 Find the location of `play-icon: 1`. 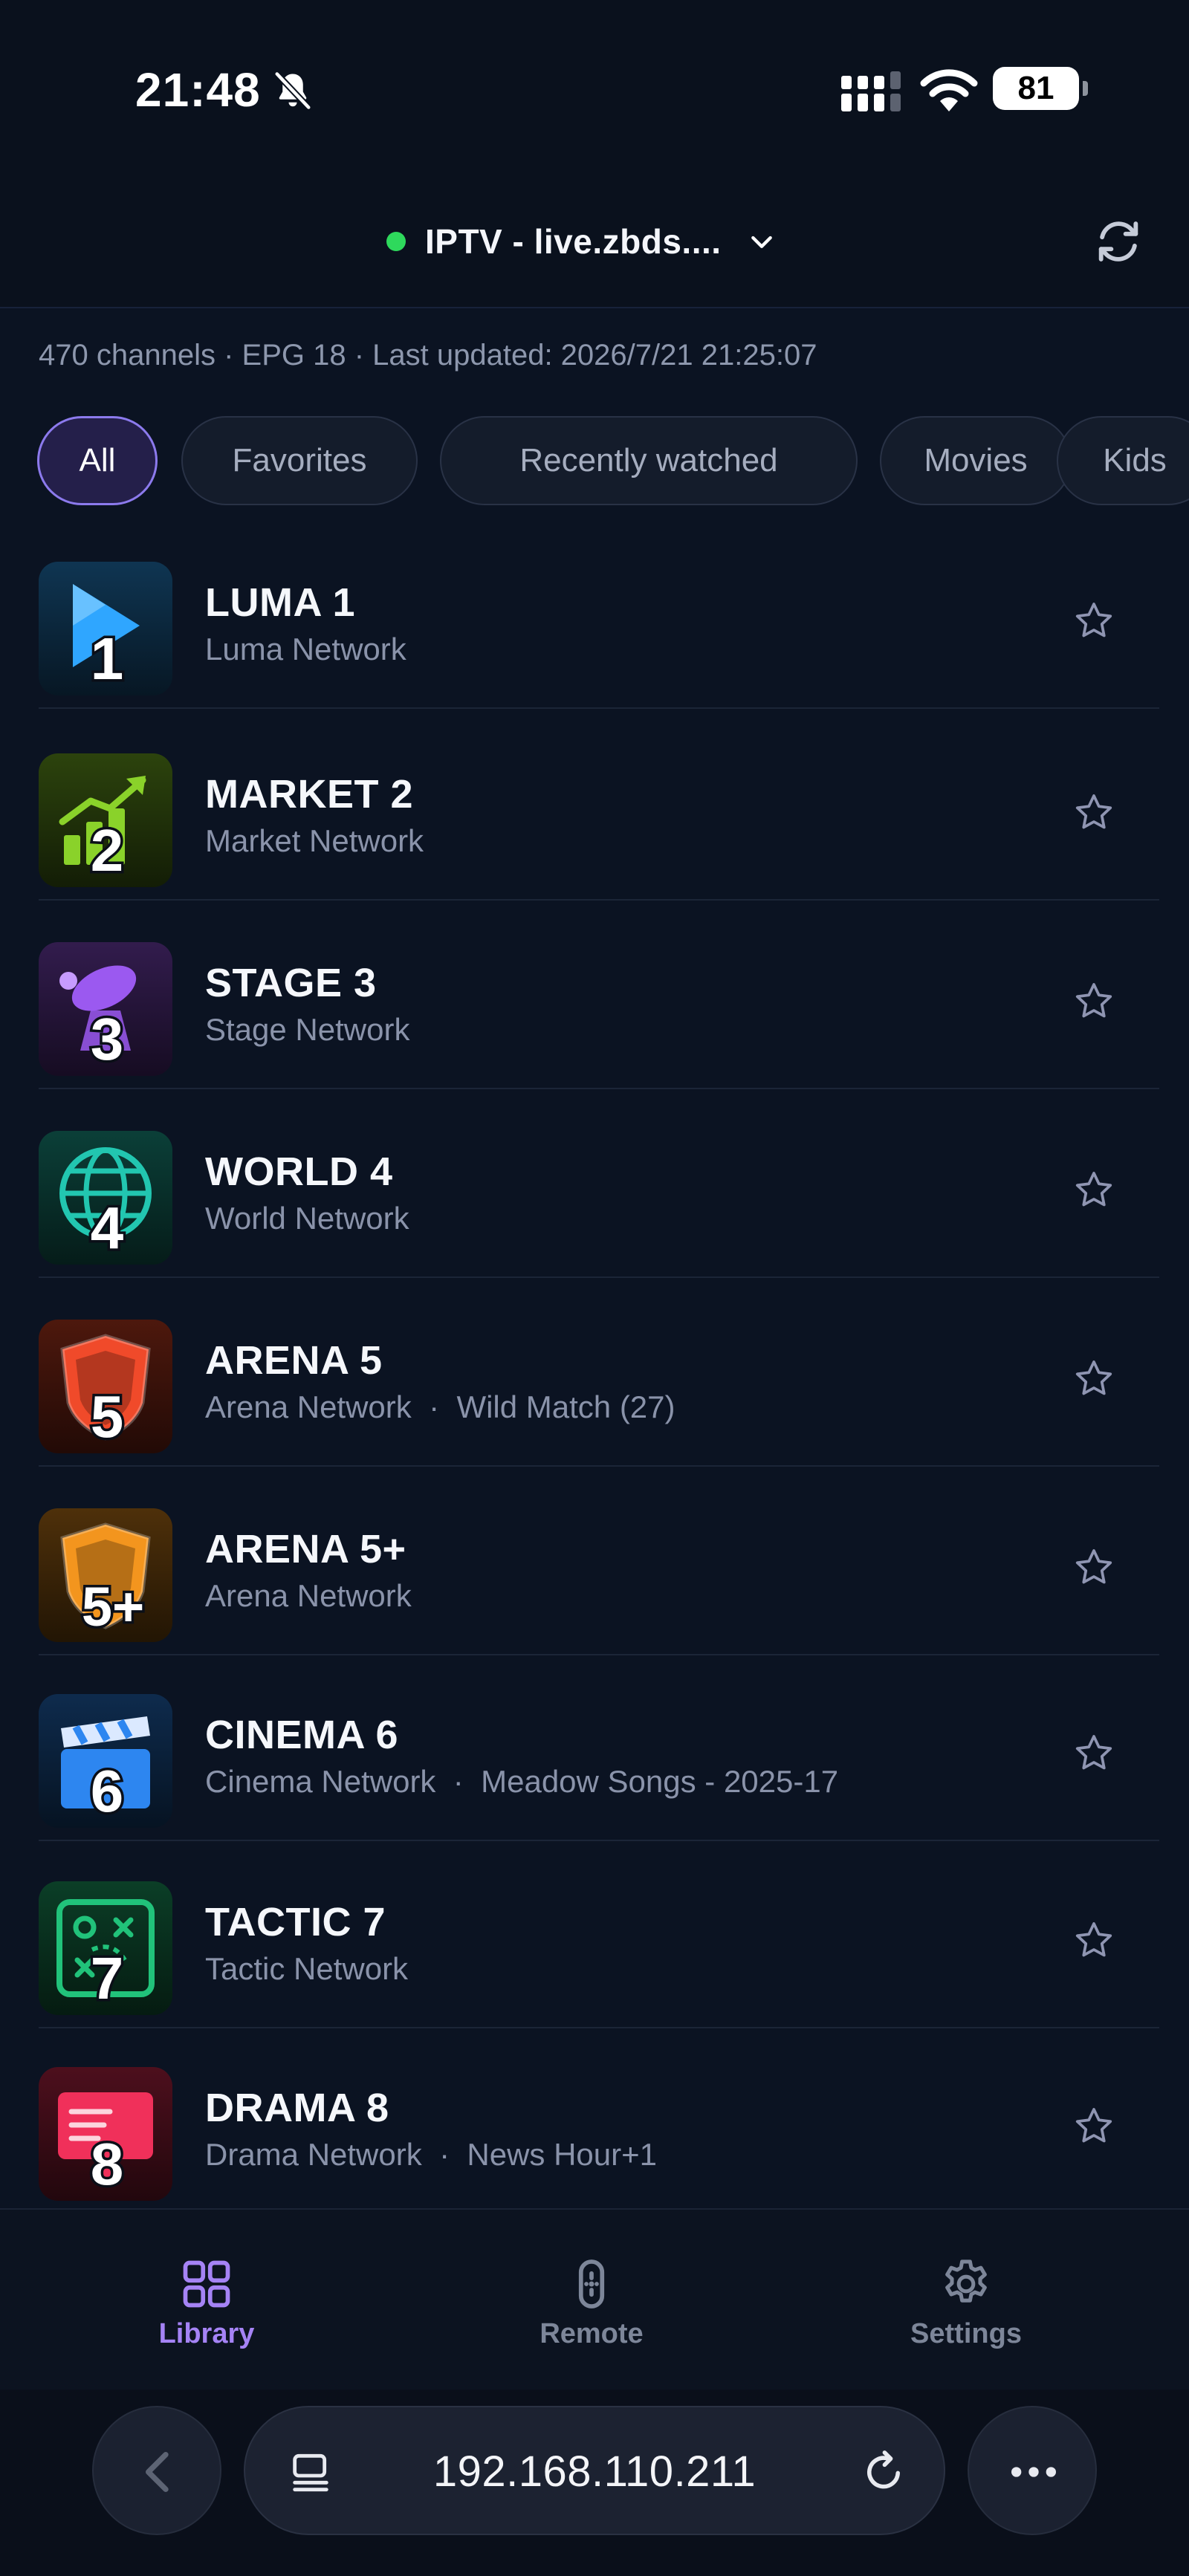

play-icon: 1 is located at coordinates (105, 628).